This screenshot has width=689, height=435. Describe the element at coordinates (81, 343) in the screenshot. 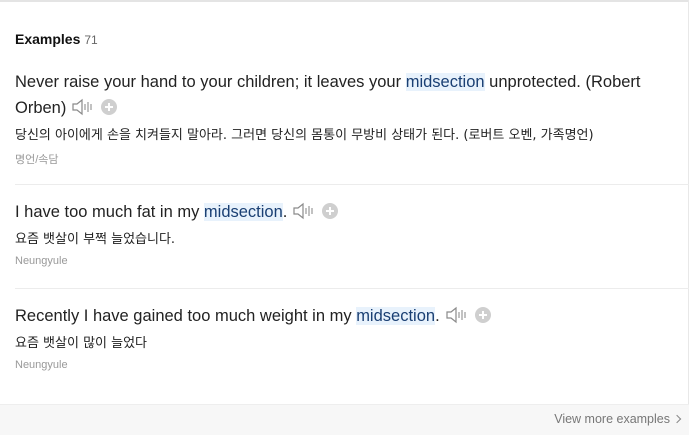

I see `example-translation: 요즘 뱃살이 많이 늘었다` at that location.